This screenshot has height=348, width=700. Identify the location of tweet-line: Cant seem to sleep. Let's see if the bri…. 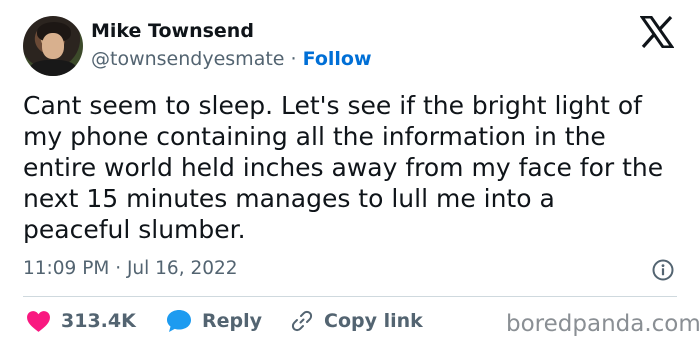
(332, 105).